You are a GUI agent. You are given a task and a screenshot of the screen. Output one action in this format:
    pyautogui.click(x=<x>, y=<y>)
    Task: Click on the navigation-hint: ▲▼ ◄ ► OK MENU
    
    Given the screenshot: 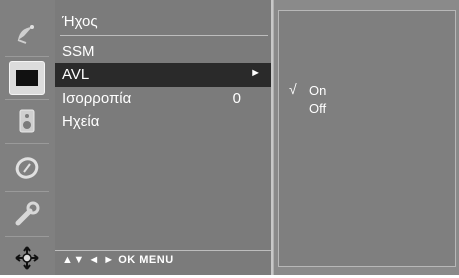 What is the action you would take?
    pyautogui.click(x=118, y=260)
    